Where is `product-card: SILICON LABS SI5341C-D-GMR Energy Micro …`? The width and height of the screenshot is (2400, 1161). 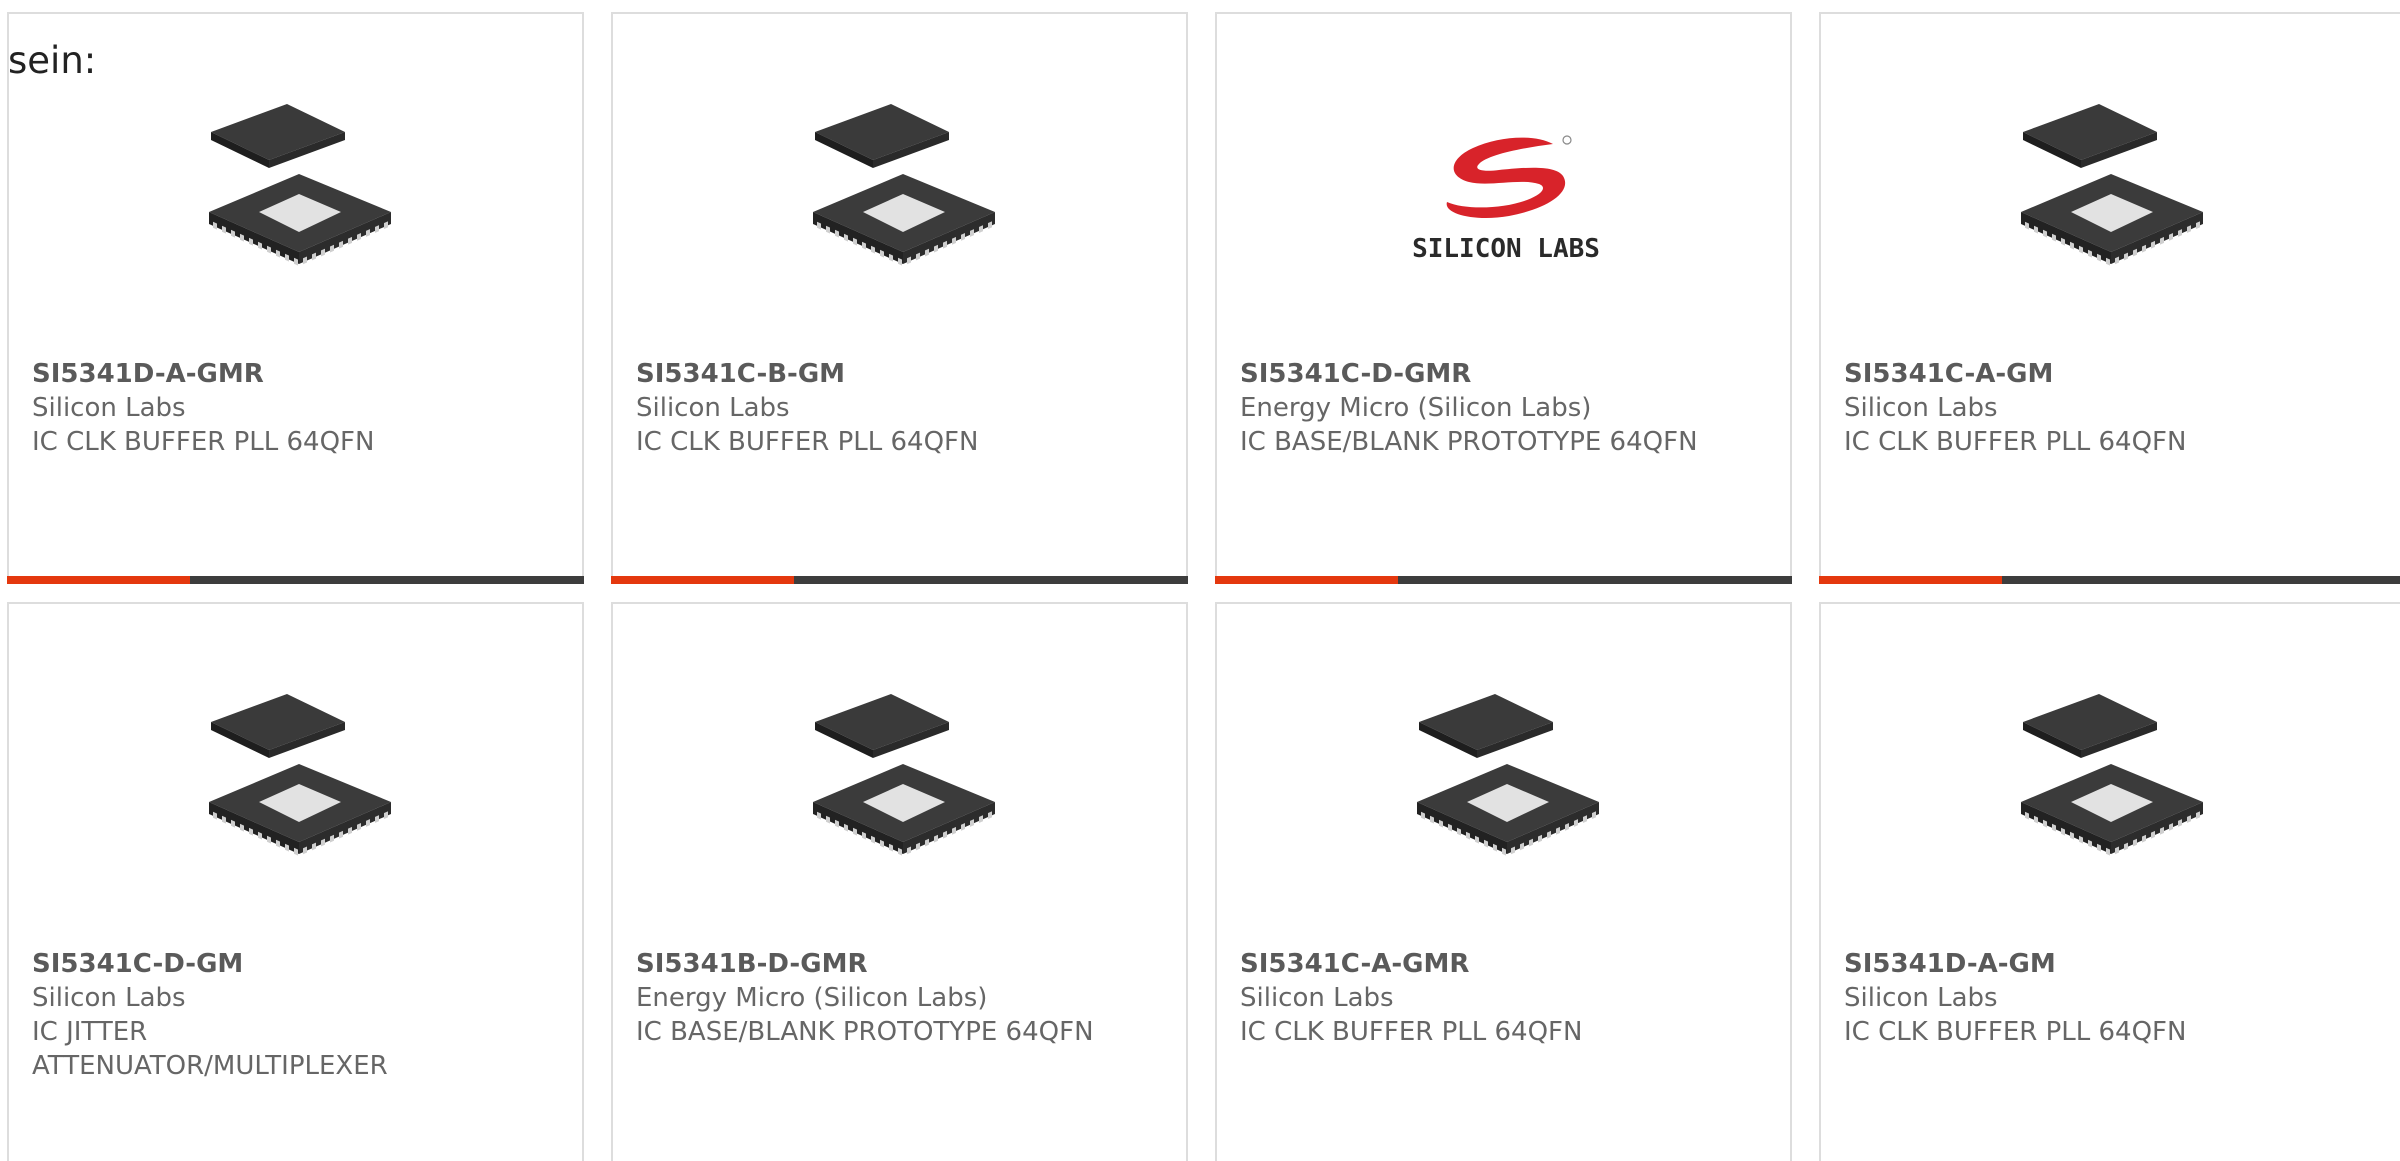
product-card: SILICON LABS SI5341C-D-GMR Energy Micro … is located at coordinates (1503, 298).